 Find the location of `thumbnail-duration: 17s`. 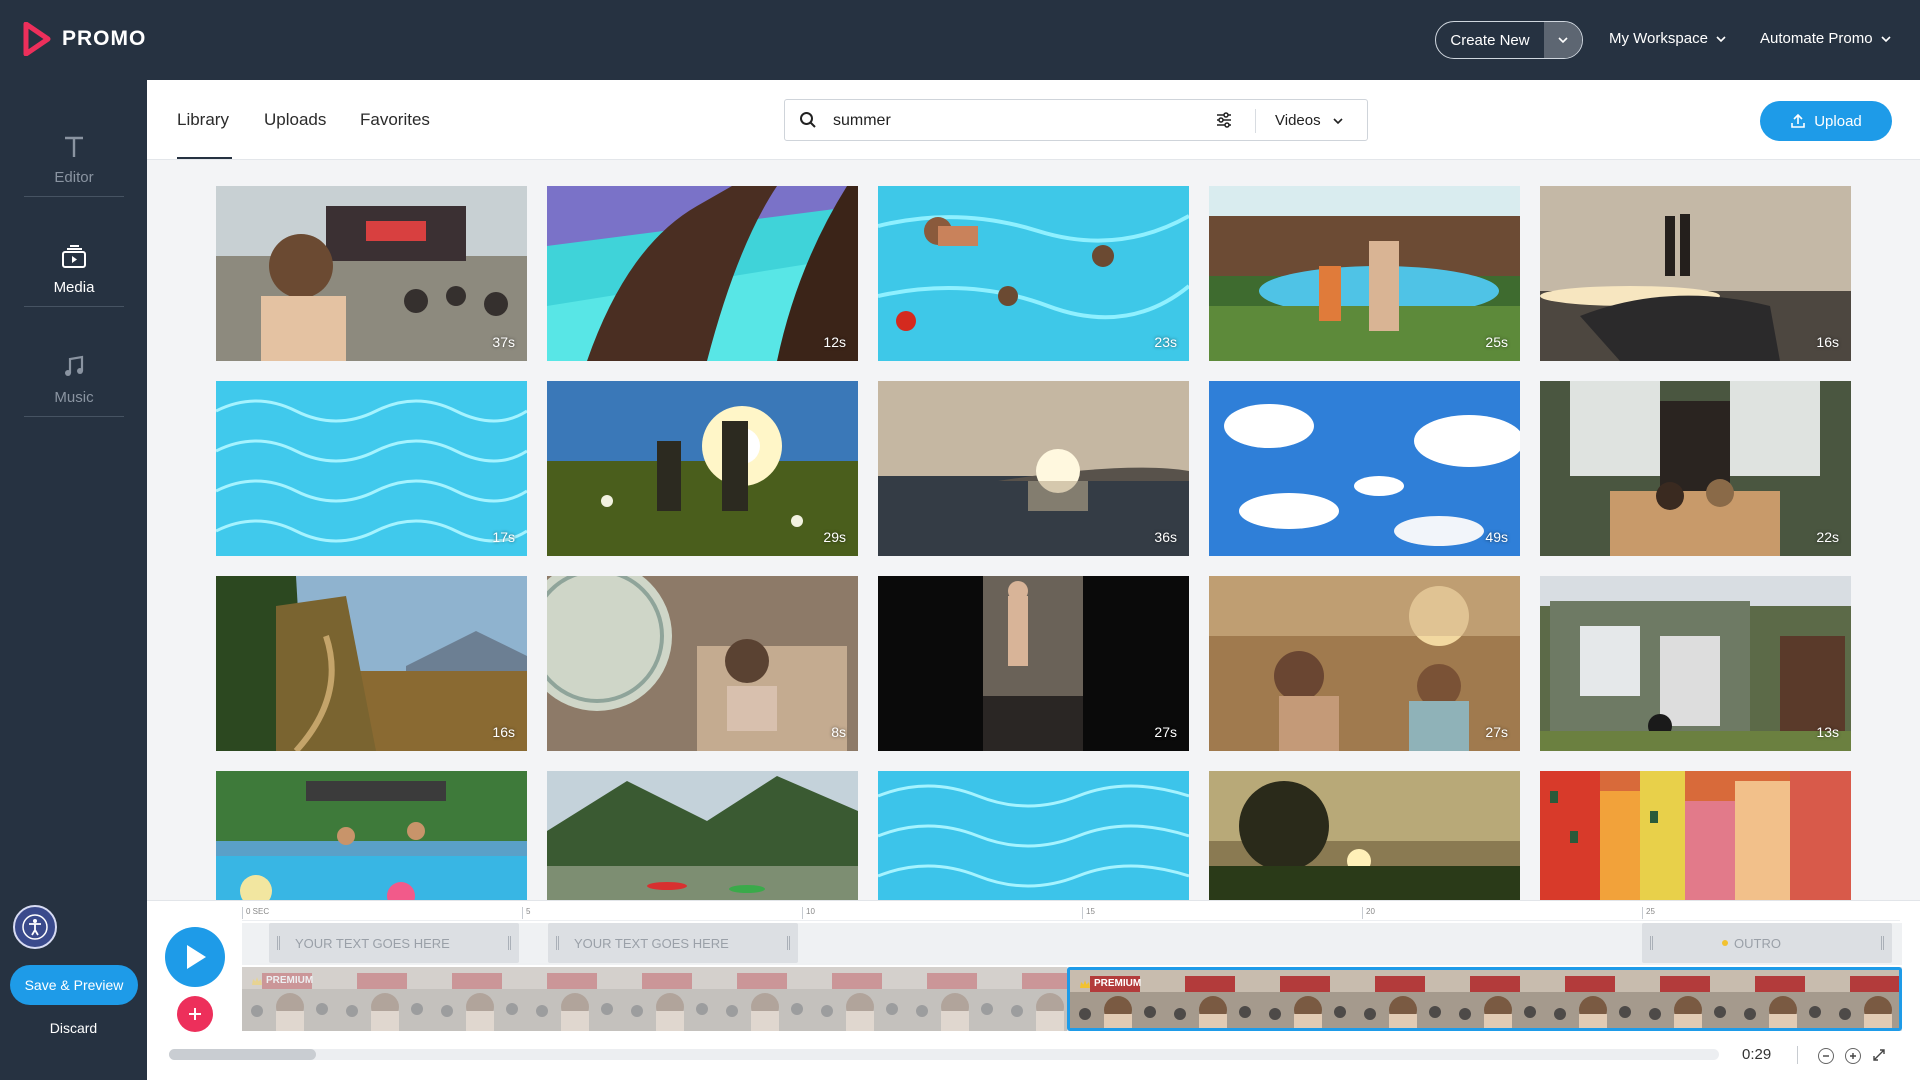

thumbnail-duration: 17s is located at coordinates (503, 537).